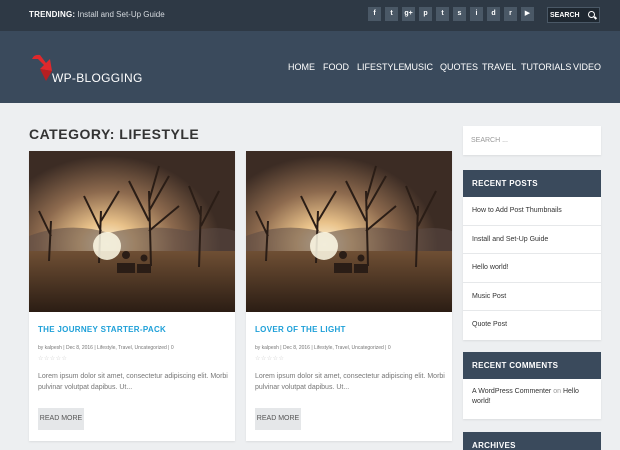 The image size is (620, 450). What do you see at coordinates (459, 14) in the screenshot?
I see `stumbleupon-icon: s` at bounding box center [459, 14].